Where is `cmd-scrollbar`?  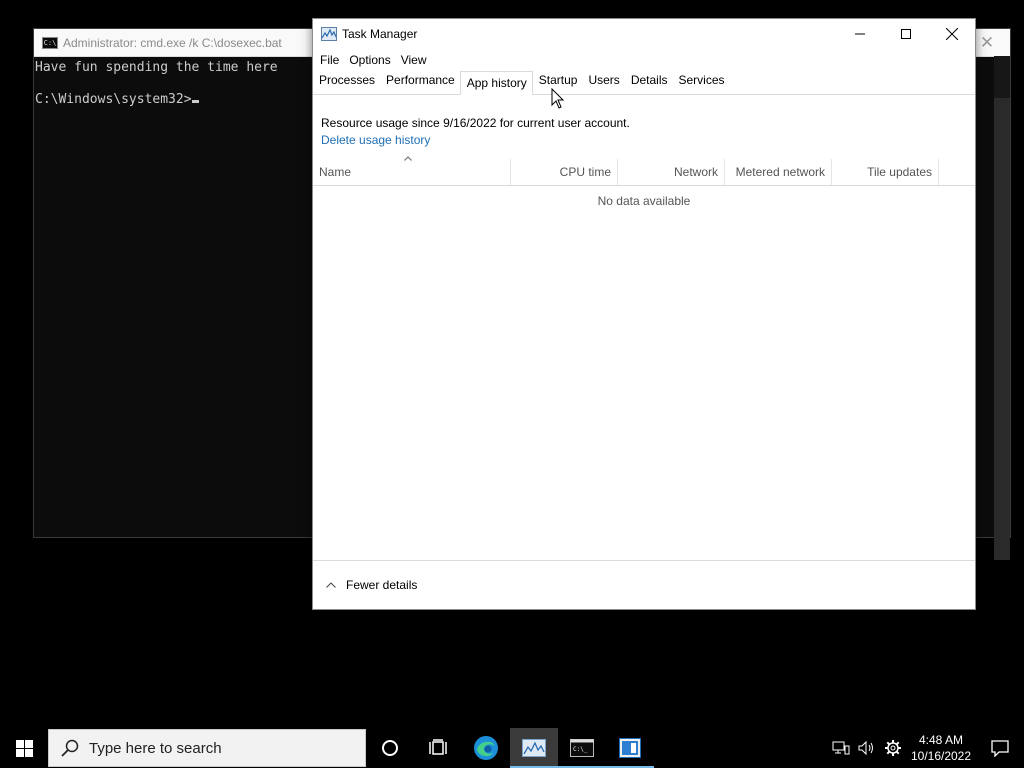
cmd-scrollbar is located at coordinates (1002, 308).